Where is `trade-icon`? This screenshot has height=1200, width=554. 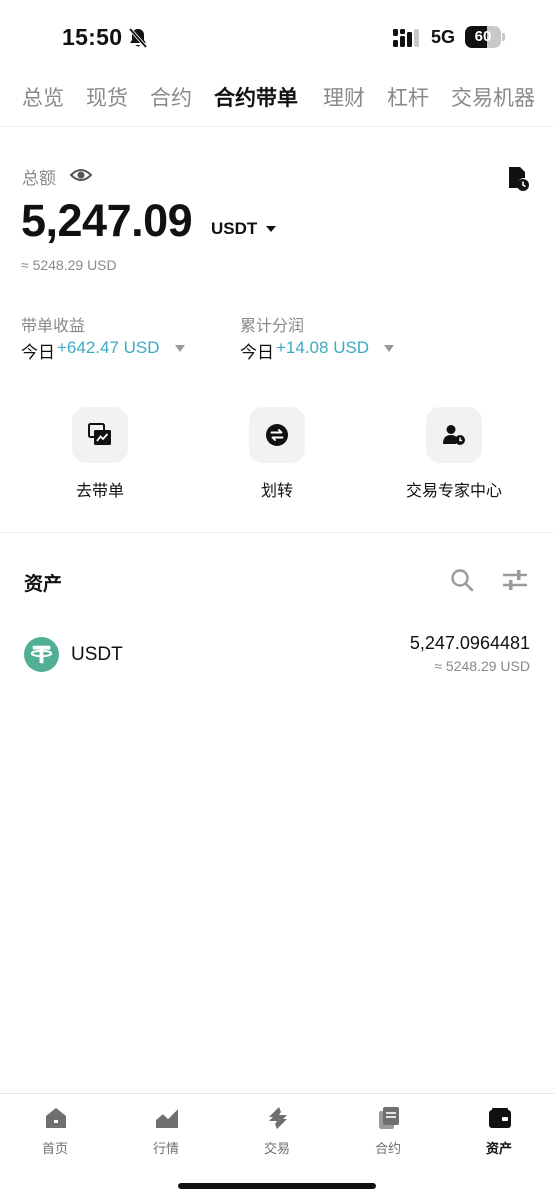
trade-icon is located at coordinates (278, 1118).